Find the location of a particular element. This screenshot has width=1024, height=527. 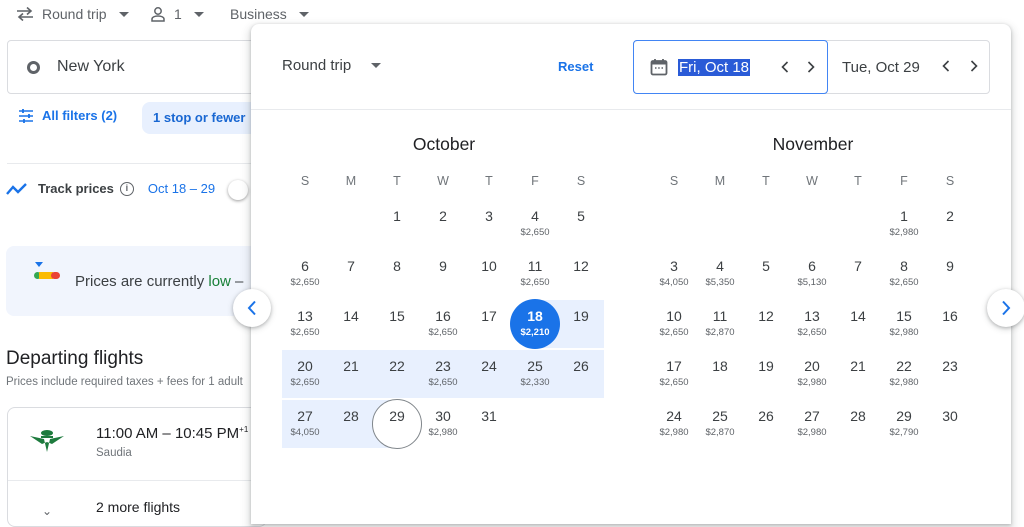

reset-button: Reset is located at coordinates (575, 66).